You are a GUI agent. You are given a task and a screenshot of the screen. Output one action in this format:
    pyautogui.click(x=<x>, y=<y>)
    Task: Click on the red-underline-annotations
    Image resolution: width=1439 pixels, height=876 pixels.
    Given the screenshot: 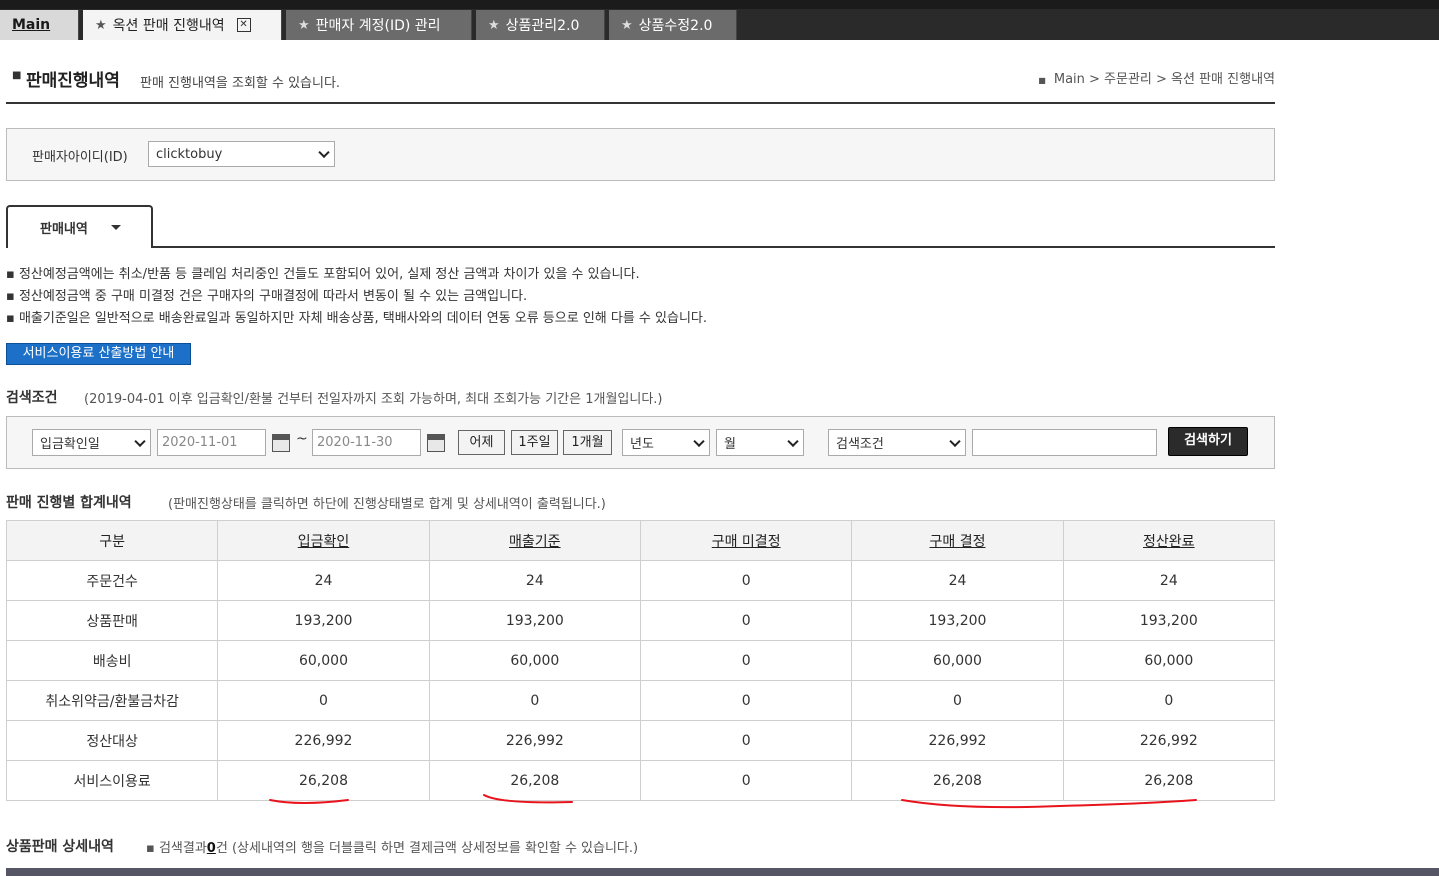 What is the action you would take?
    pyautogui.click(x=733, y=801)
    